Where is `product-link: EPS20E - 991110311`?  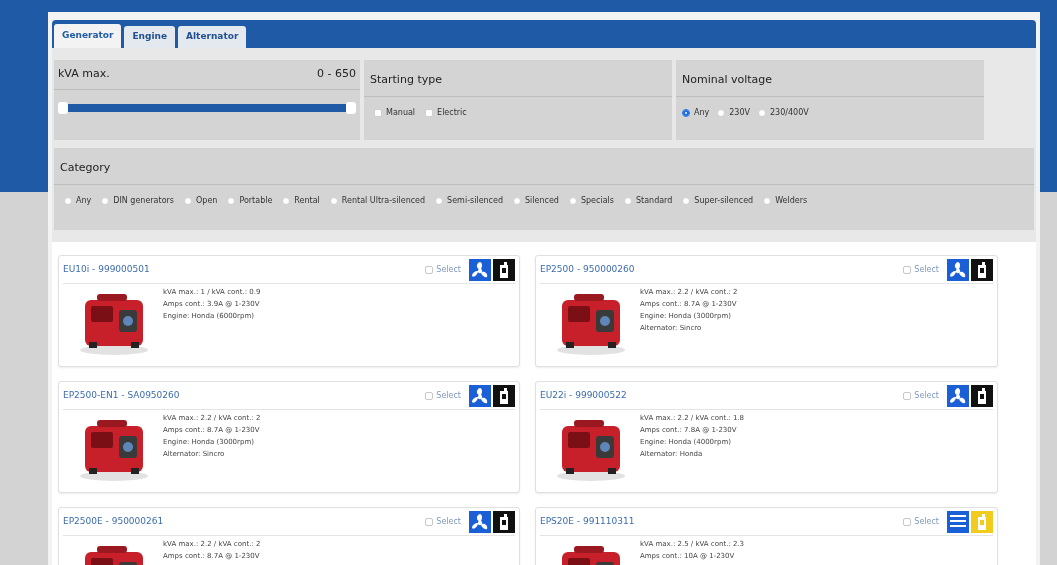 product-link: EPS20E - 991110311 is located at coordinates (587, 521).